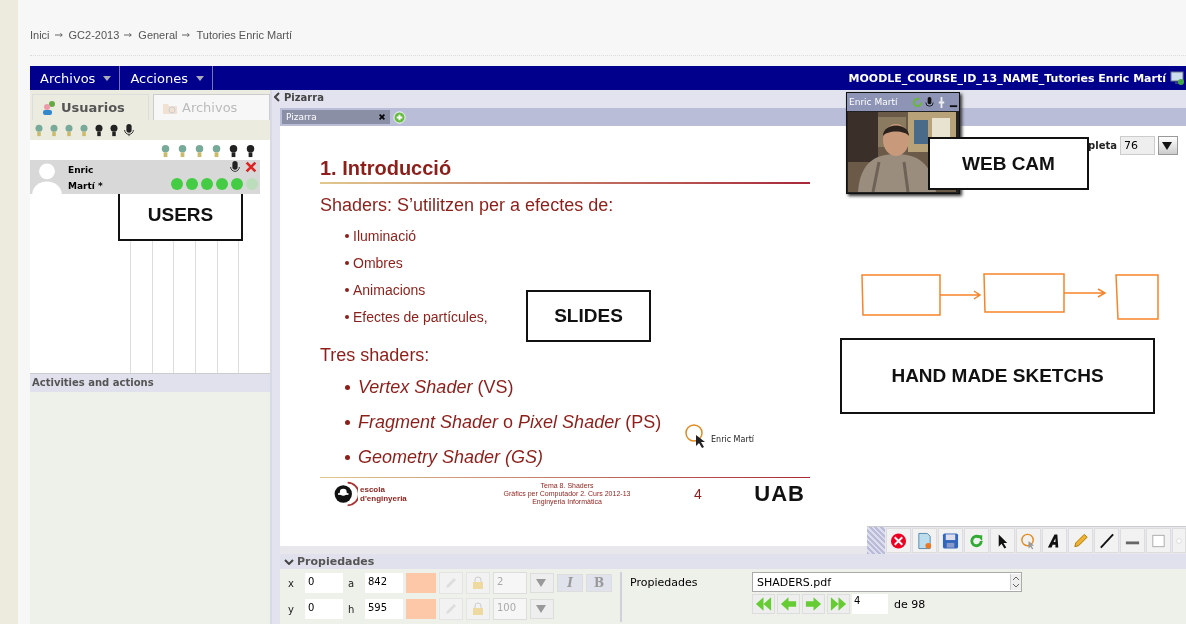  Describe the element at coordinates (698, 494) in the screenshot. I see `slide-number: 4` at that location.